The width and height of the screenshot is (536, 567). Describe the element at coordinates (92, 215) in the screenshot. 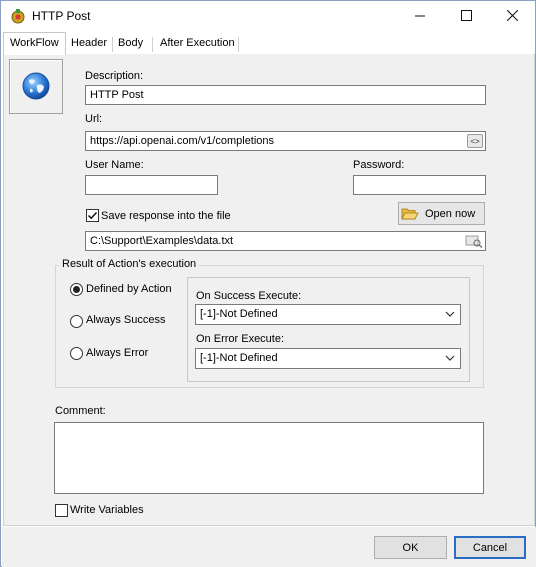

I see `save-response-checkbox` at that location.